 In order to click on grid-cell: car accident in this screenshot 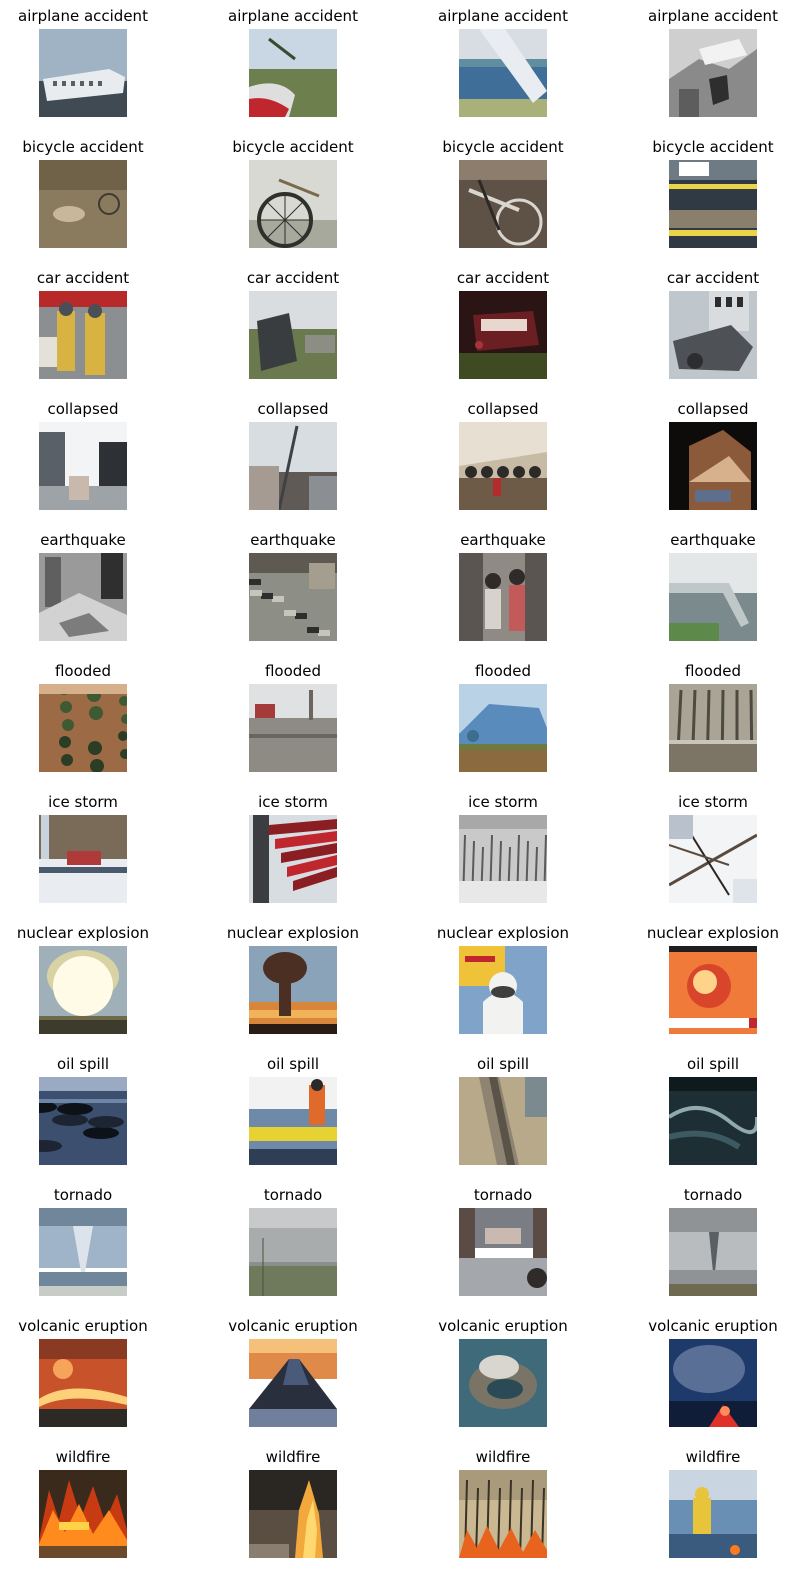, I will do `click(94, 327)`.